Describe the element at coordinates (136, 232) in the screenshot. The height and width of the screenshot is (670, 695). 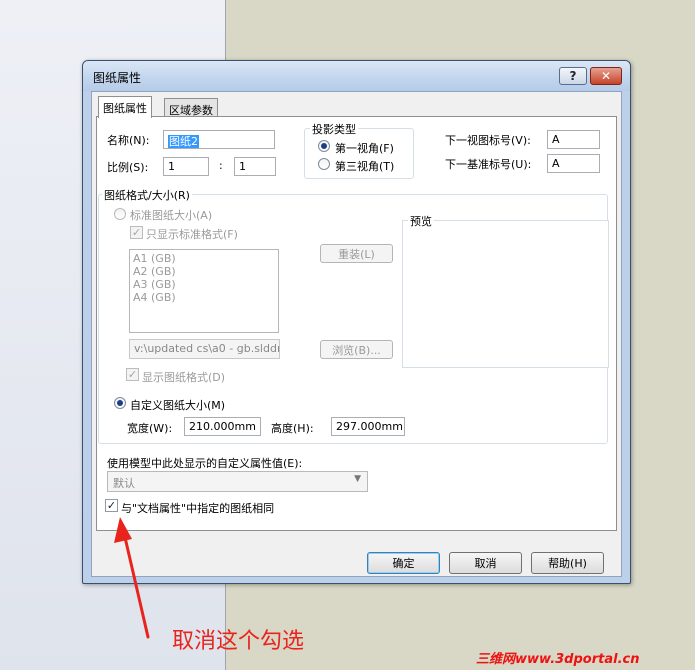
I see `only-standard-checkbox: ✓` at that location.